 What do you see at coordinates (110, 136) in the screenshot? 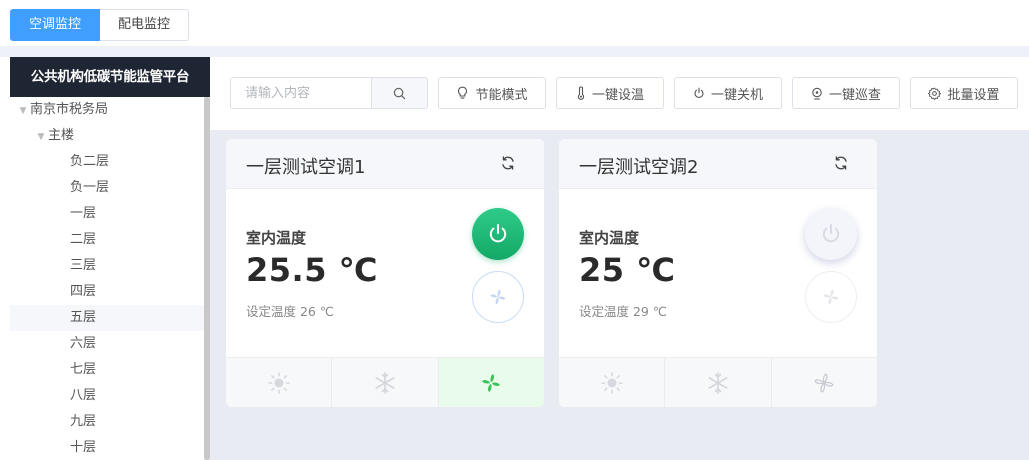
I see `tree-node-main-building: ▼ 主楼` at bounding box center [110, 136].